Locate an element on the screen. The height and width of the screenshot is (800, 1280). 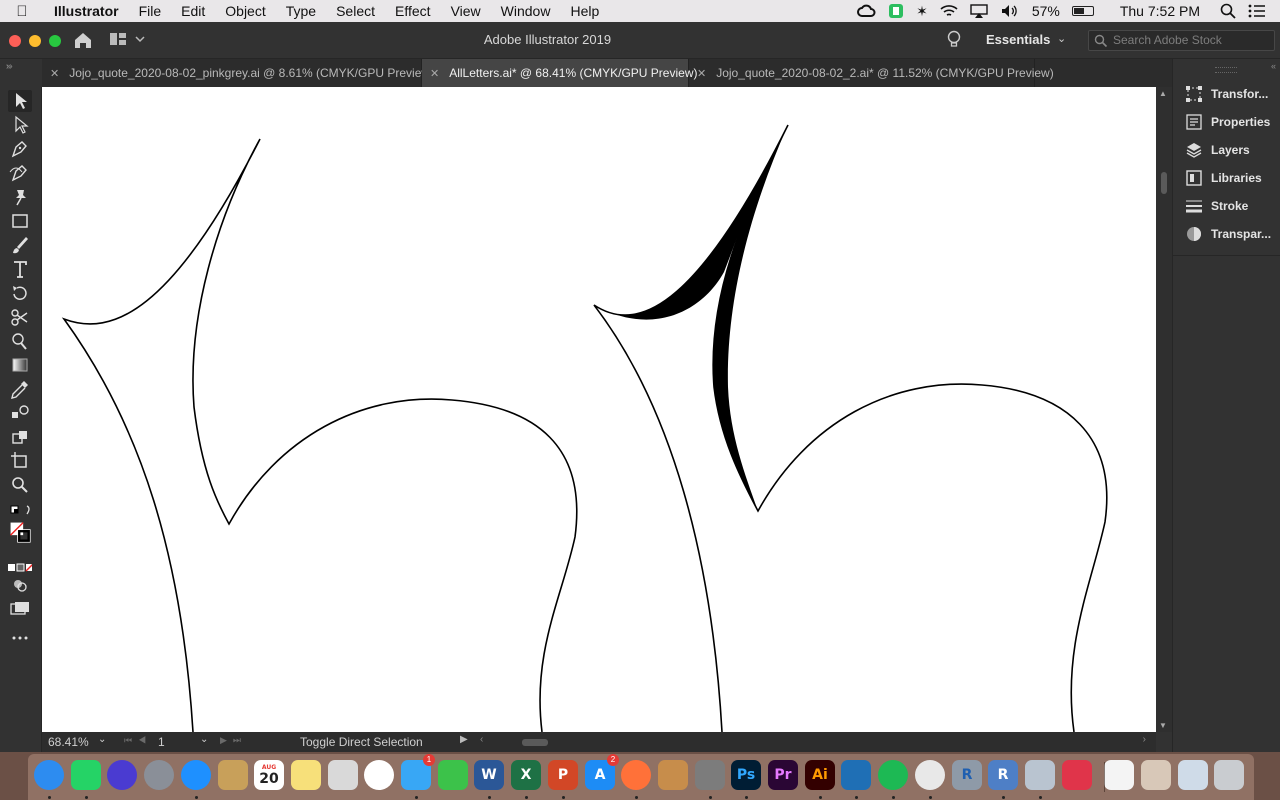
menu-window: Window is located at coordinates (526, 11).